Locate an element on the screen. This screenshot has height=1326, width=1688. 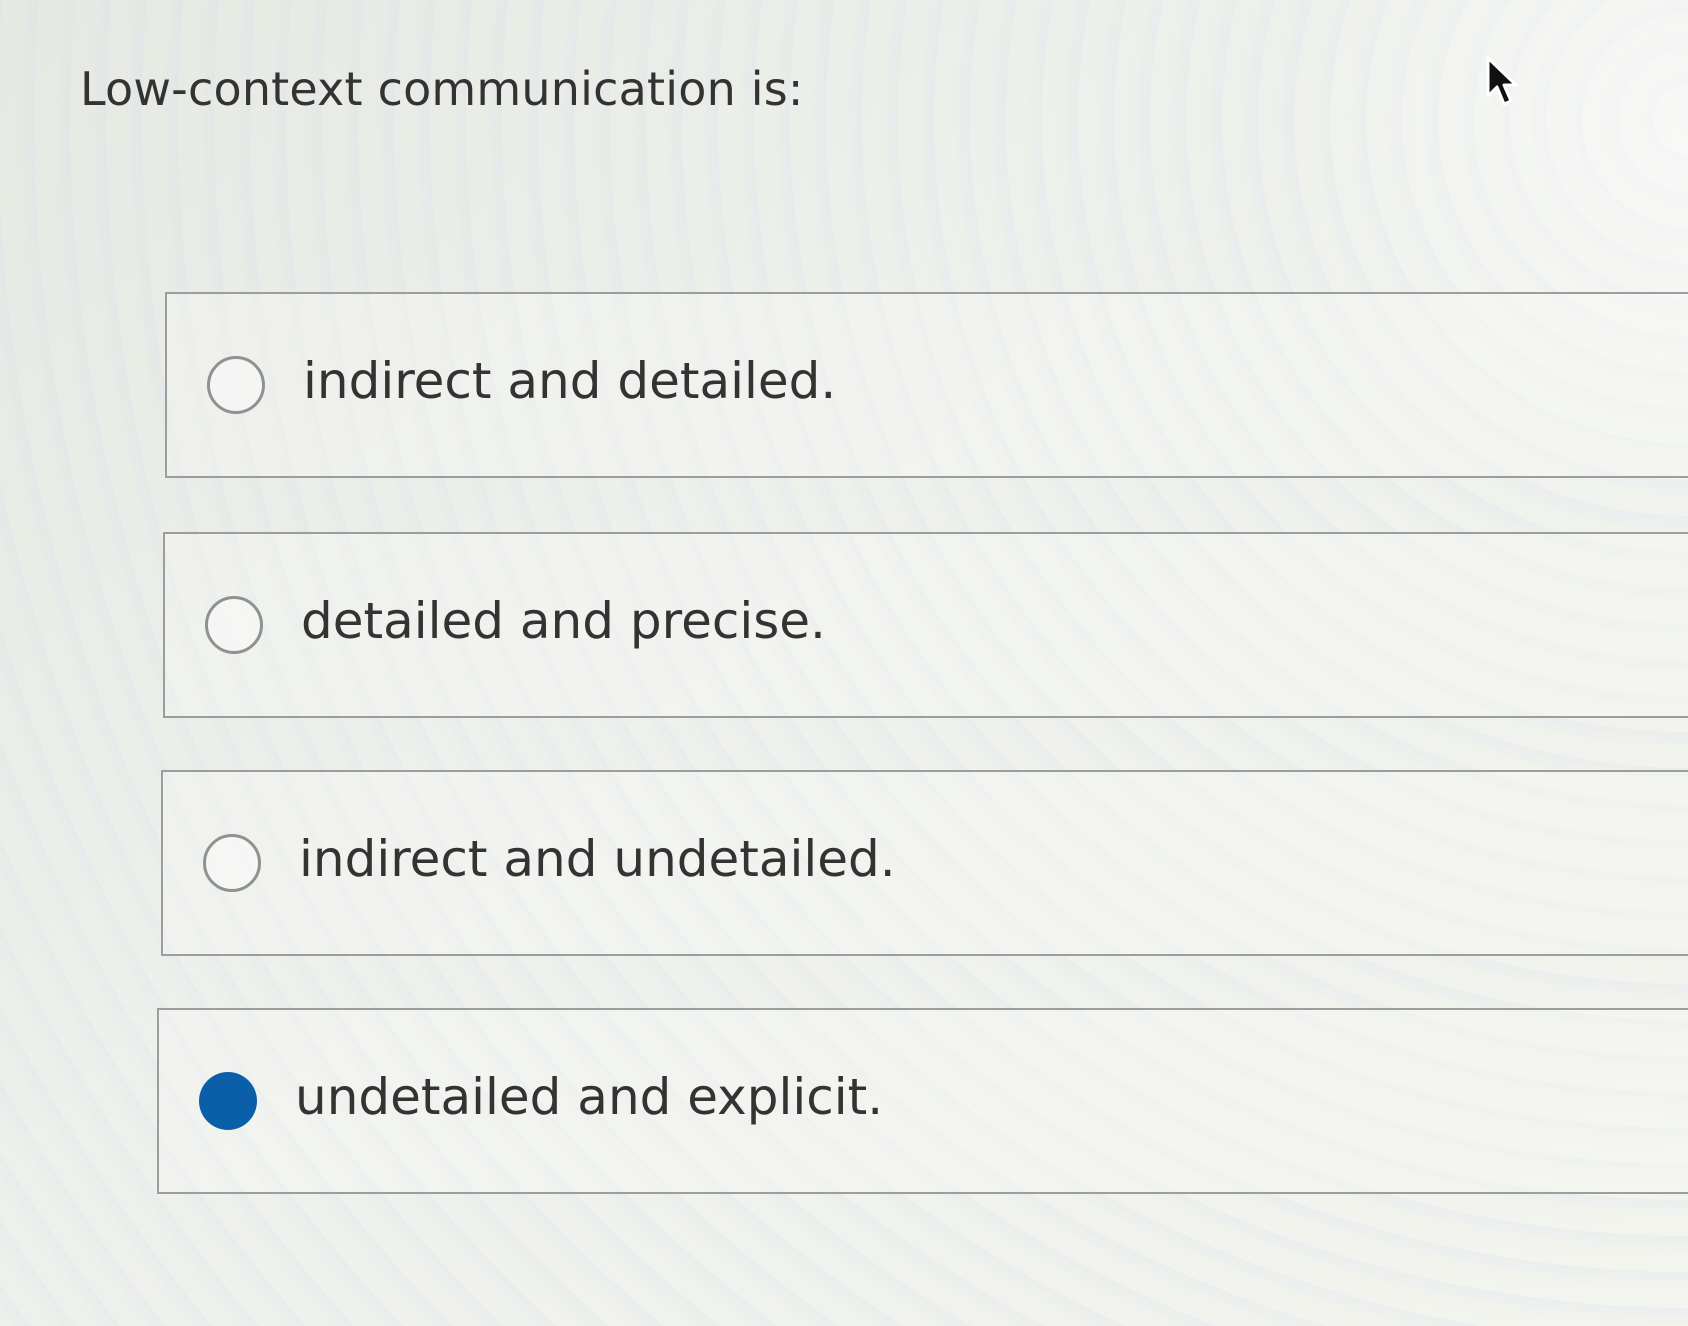
answer-option-2: detailed and precise. is located at coordinates (925, 625).